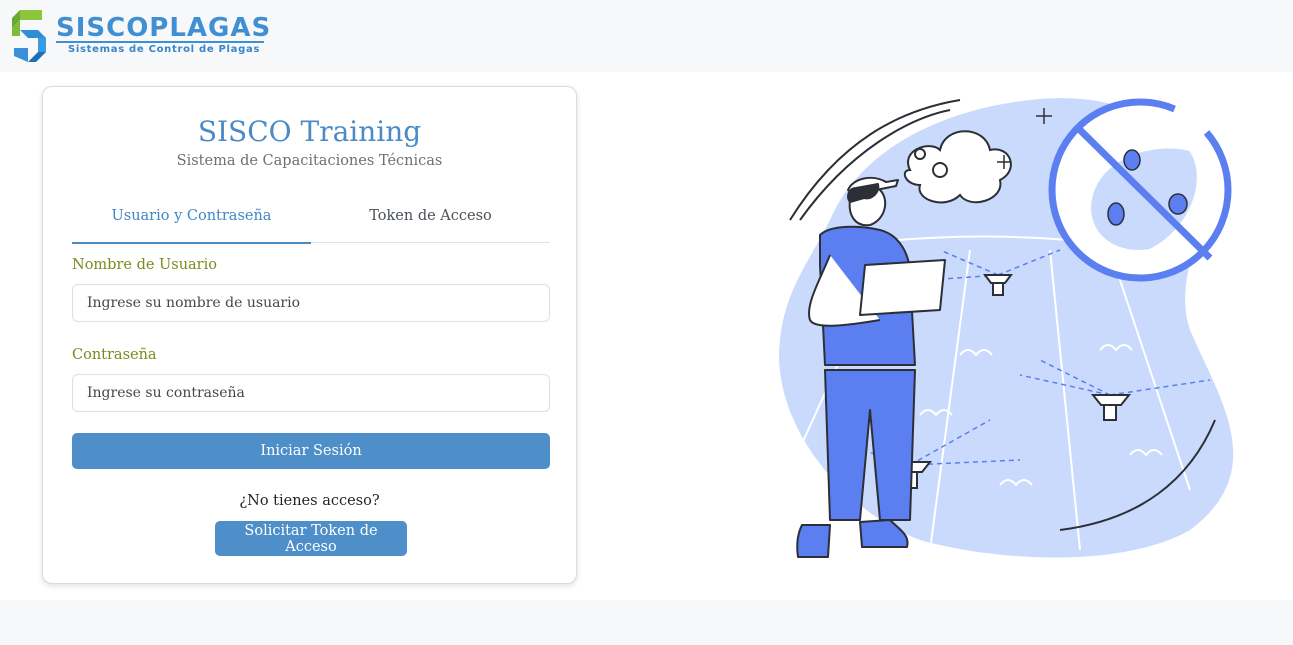  What do you see at coordinates (29, 36) in the screenshot?
I see `sisco-s-logo-icon` at bounding box center [29, 36].